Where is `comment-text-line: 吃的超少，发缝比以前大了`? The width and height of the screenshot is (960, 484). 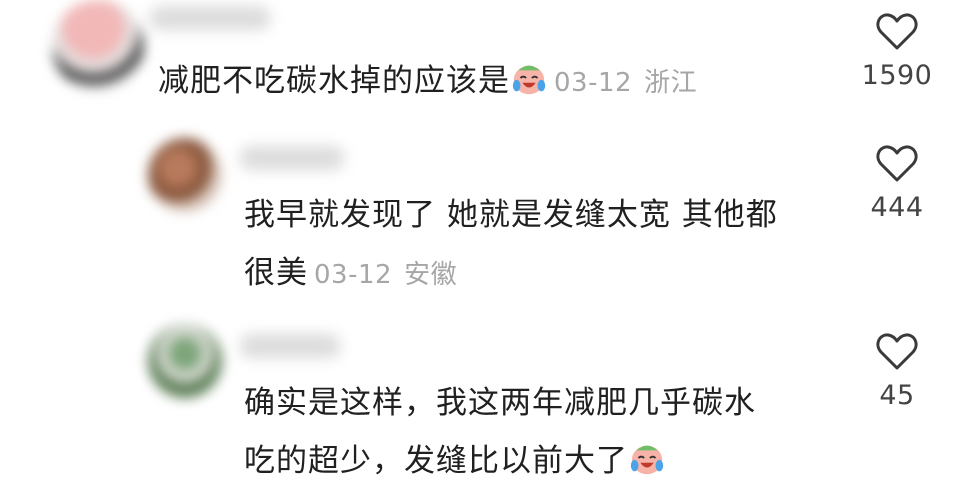 comment-text-line: 吃的超少，发缝比以前大了 is located at coordinates (436, 461).